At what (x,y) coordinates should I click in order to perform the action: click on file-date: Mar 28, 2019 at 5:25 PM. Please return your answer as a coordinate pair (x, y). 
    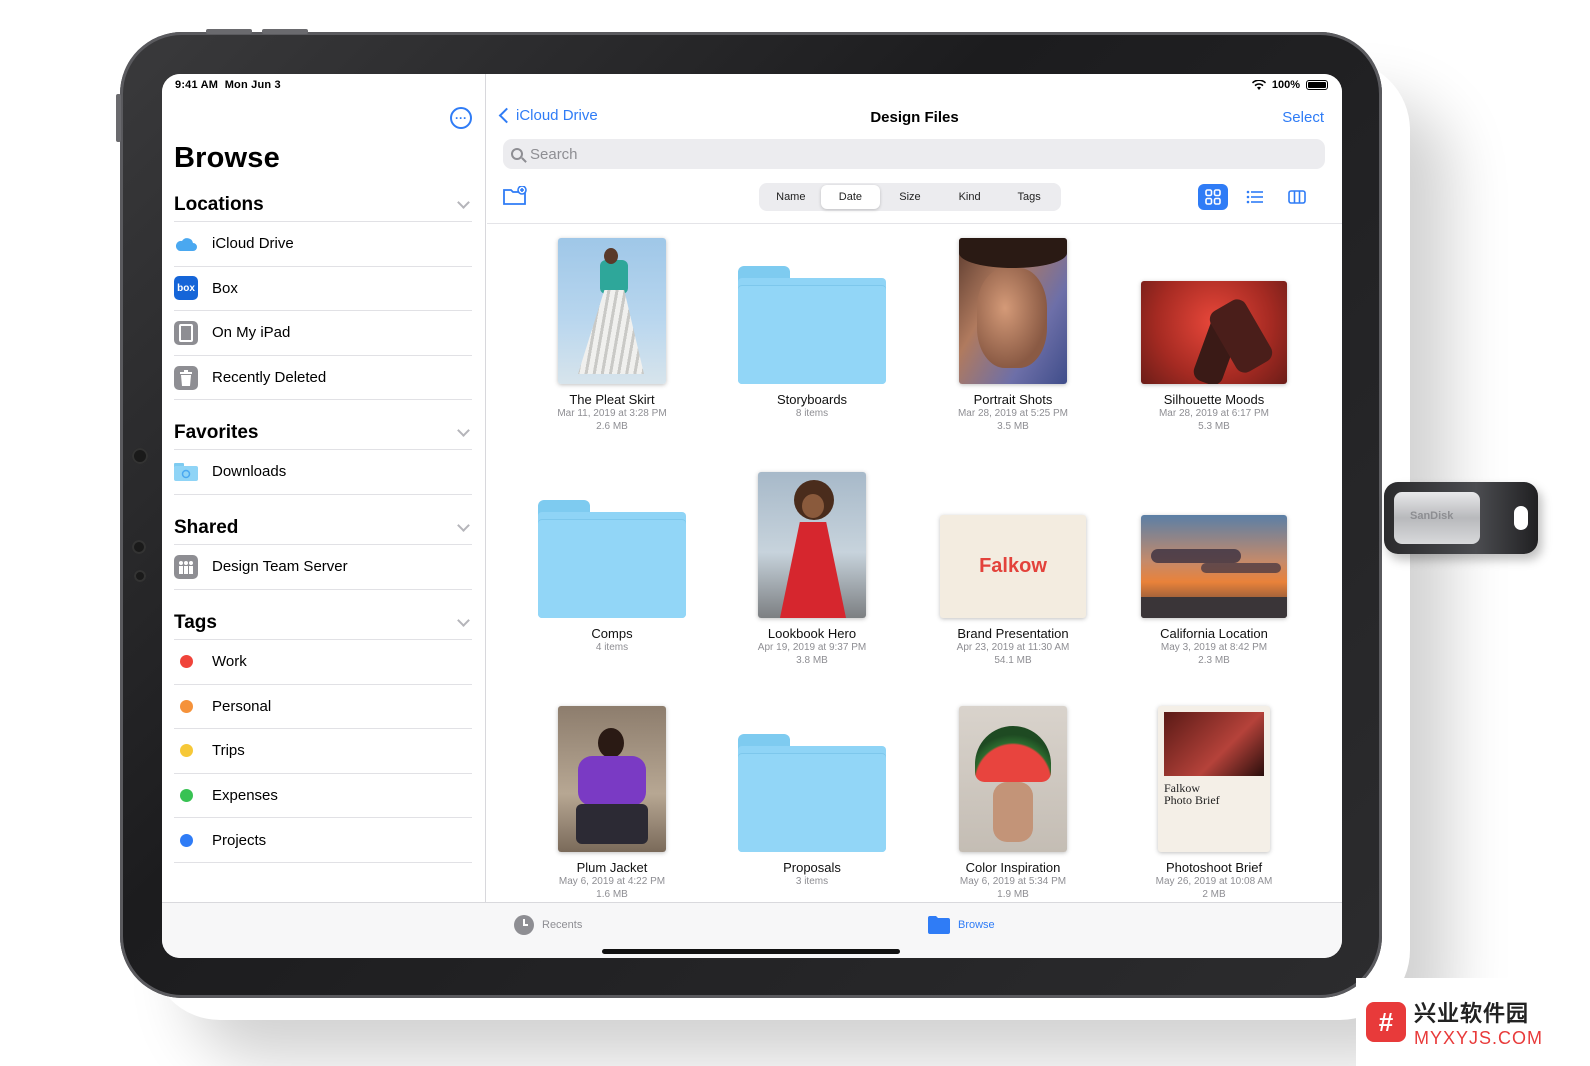
    Looking at the image, I should click on (1013, 413).